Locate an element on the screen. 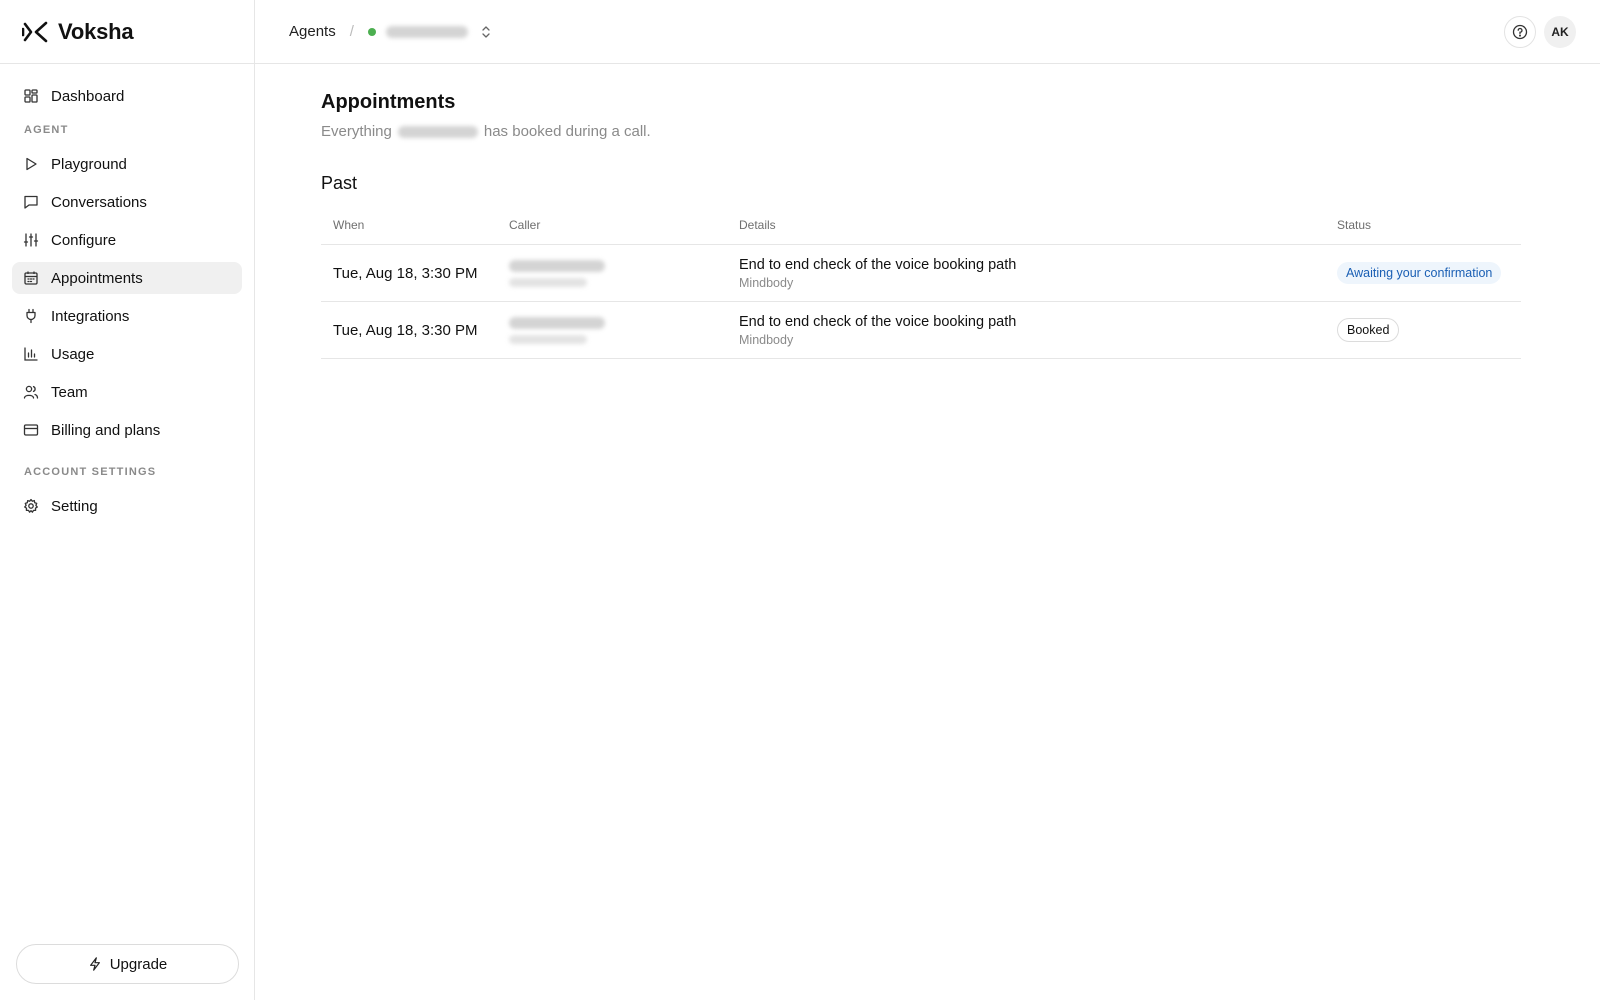 This screenshot has width=1600, height=1000. voksha-logo-icon is located at coordinates (35, 31).